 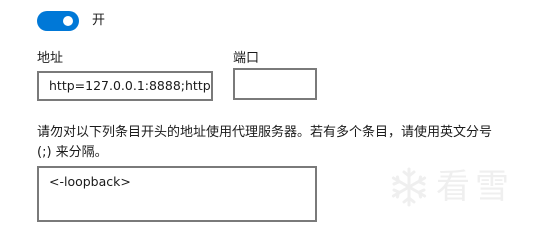 I want to click on proxy-toggle-row: 开, so click(x=71, y=21).